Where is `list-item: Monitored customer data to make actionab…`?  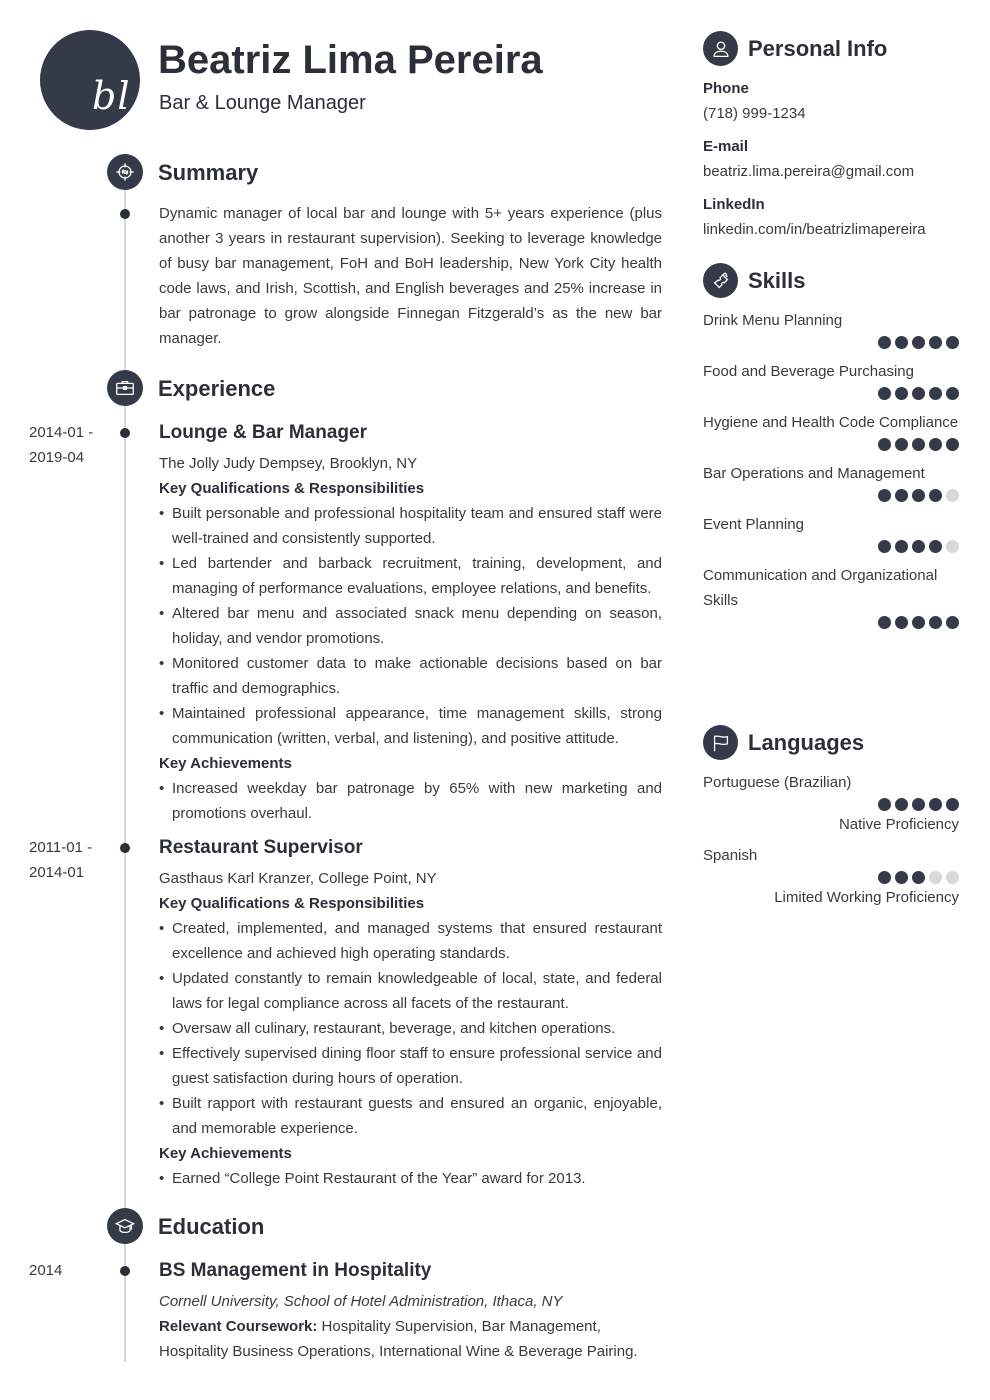
list-item: Monitored customer data to make actionab… is located at coordinates (410, 676).